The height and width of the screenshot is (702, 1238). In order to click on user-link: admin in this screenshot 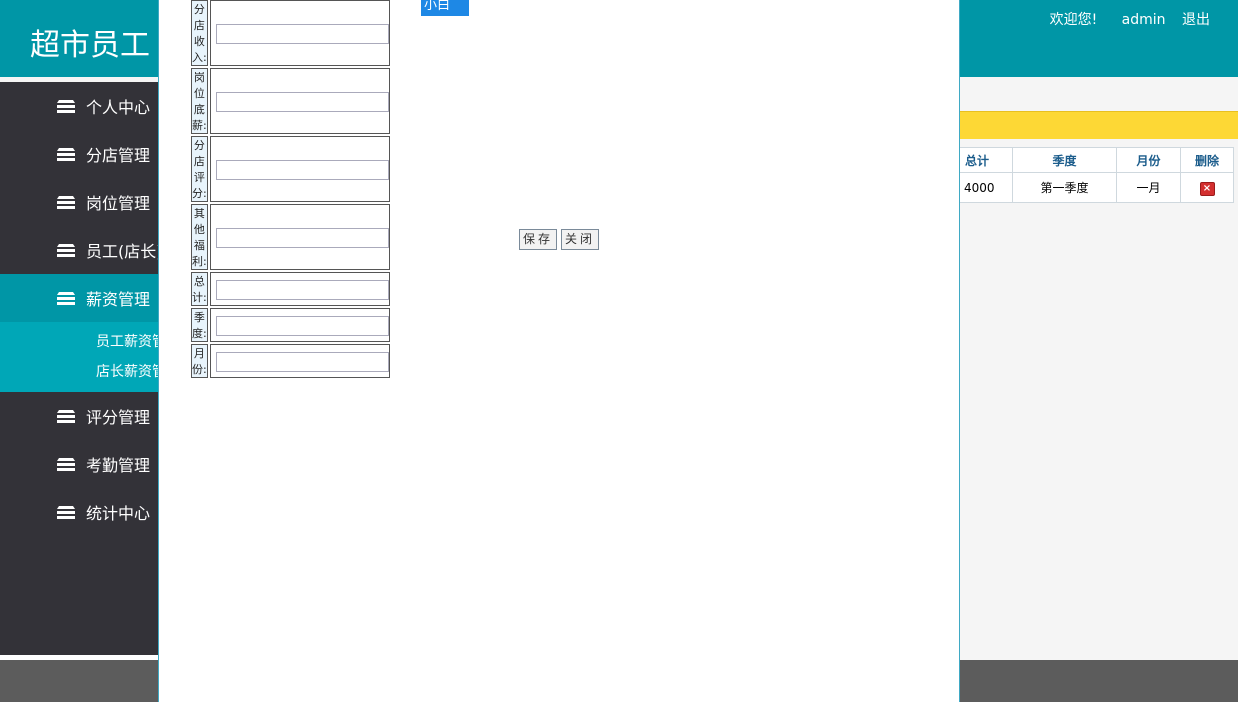, I will do `click(1144, 20)`.